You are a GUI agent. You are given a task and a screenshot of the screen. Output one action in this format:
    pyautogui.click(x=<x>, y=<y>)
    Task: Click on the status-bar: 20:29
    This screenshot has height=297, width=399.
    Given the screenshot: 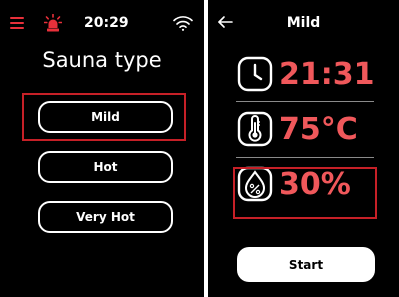 What is the action you would take?
    pyautogui.click(x=102, y=20)
    